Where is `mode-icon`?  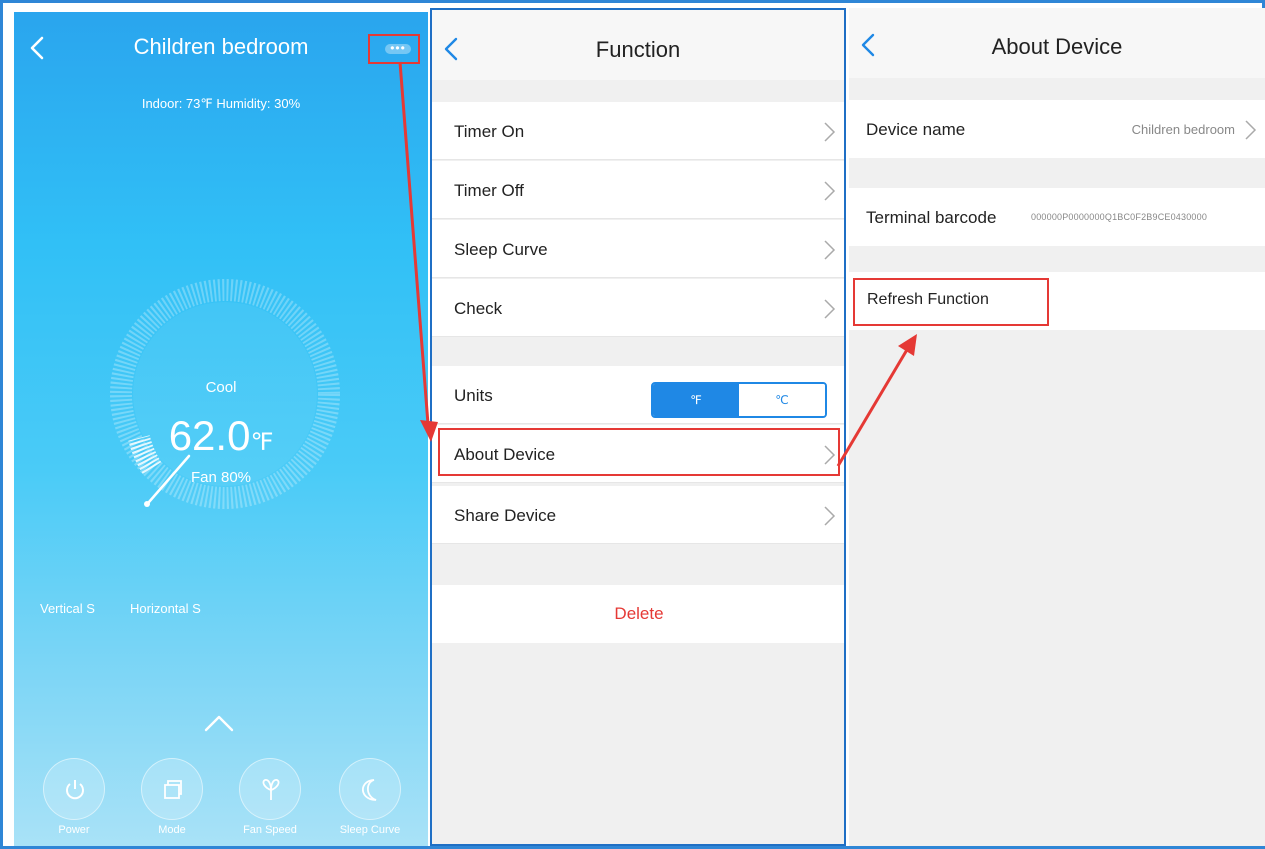 mode-icon is located at coordinates (173, 789).